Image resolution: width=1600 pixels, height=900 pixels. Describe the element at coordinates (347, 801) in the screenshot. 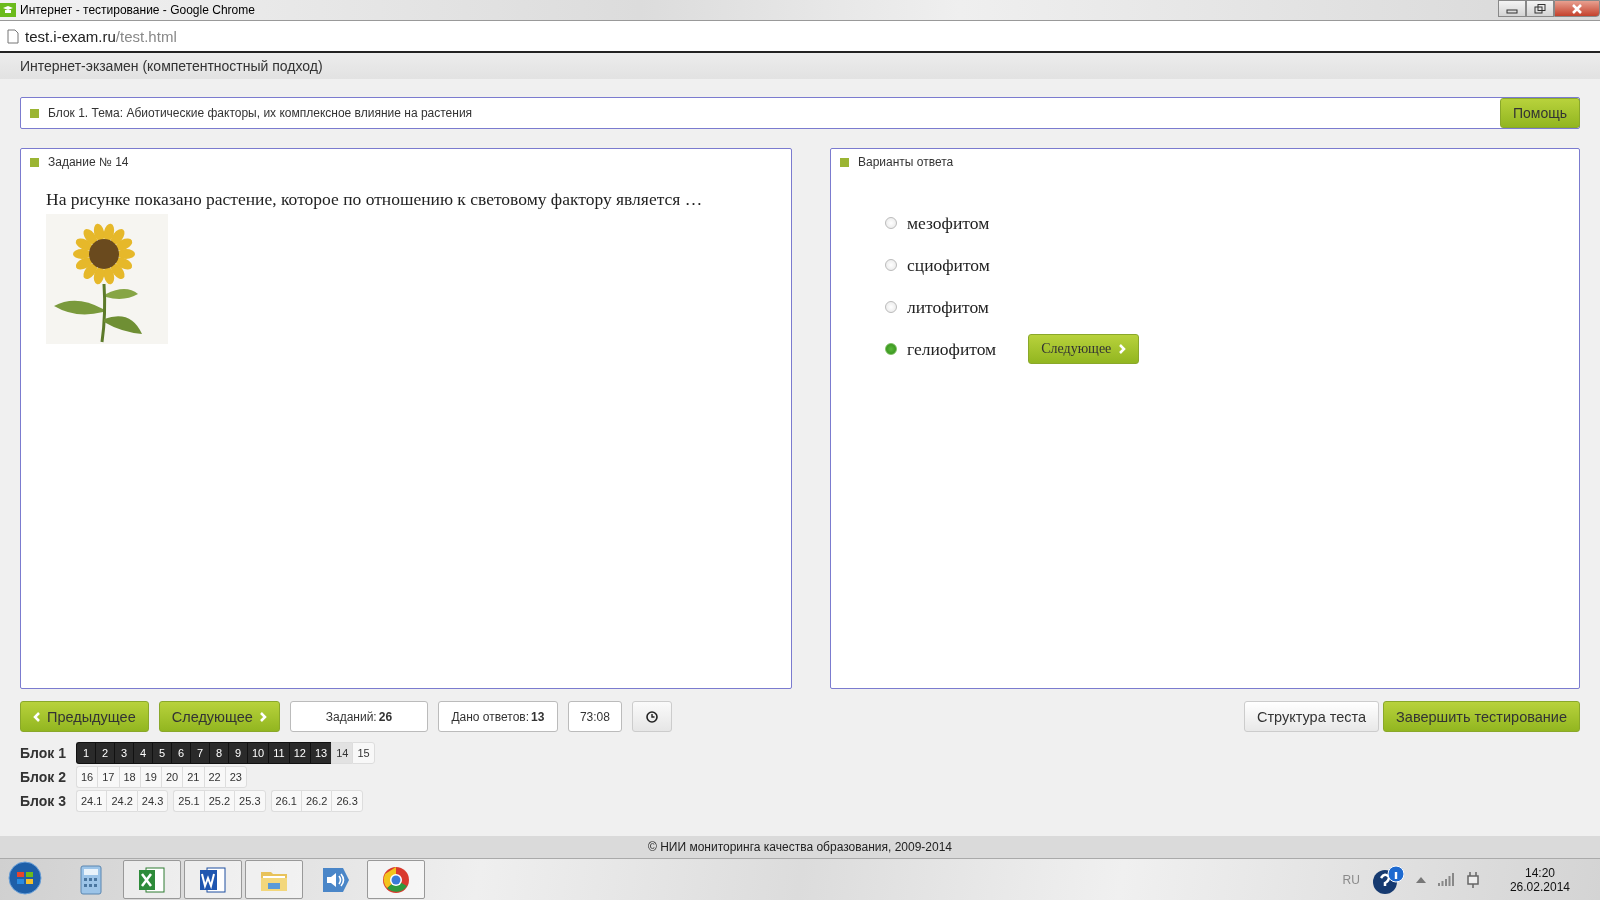

I see `question-number: 26.3` at that location.